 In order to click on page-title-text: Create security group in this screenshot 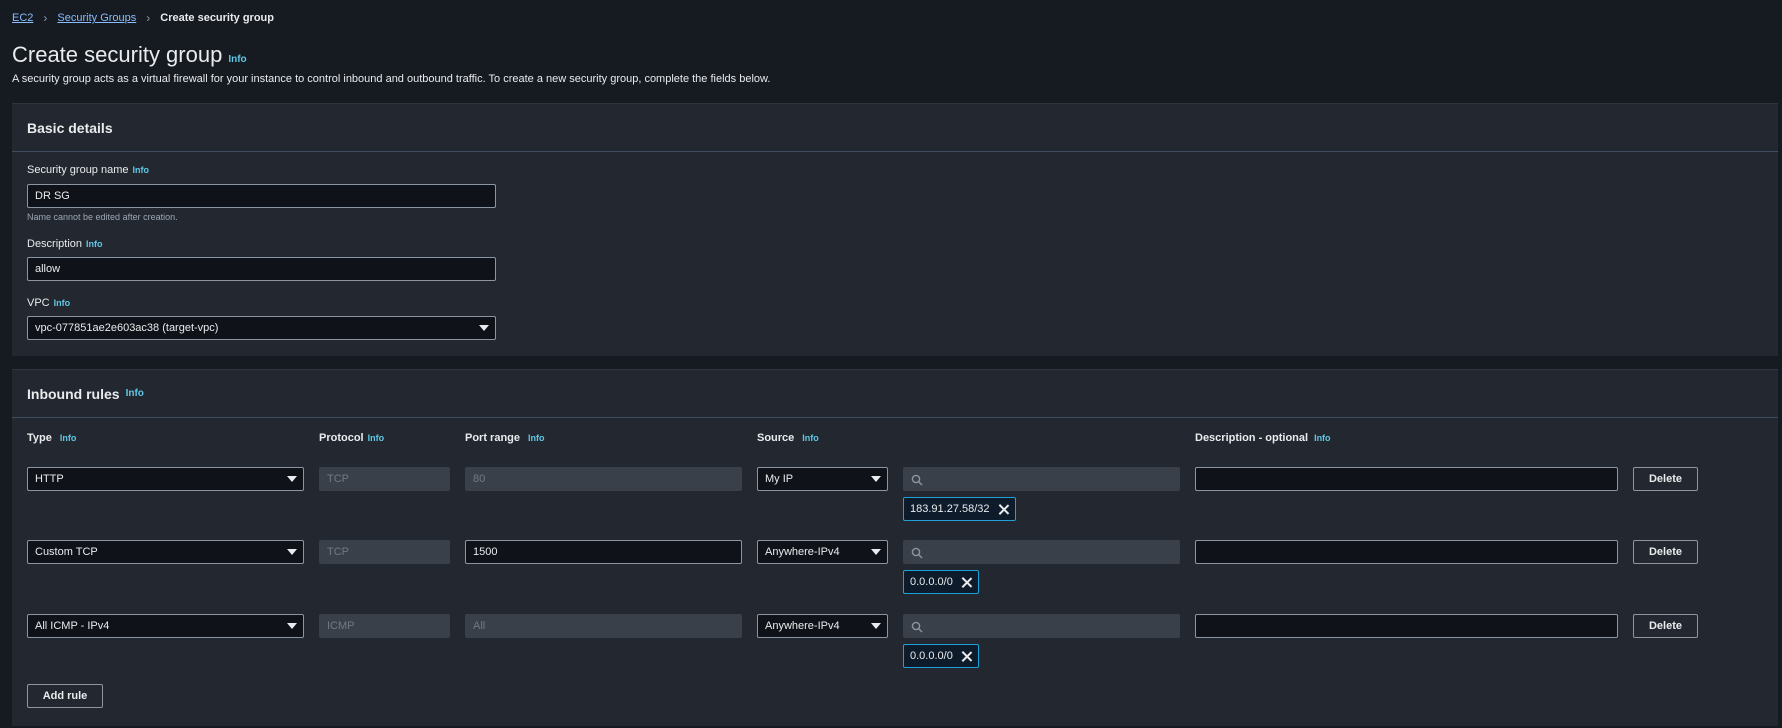, I will do `click(117, 54)`.